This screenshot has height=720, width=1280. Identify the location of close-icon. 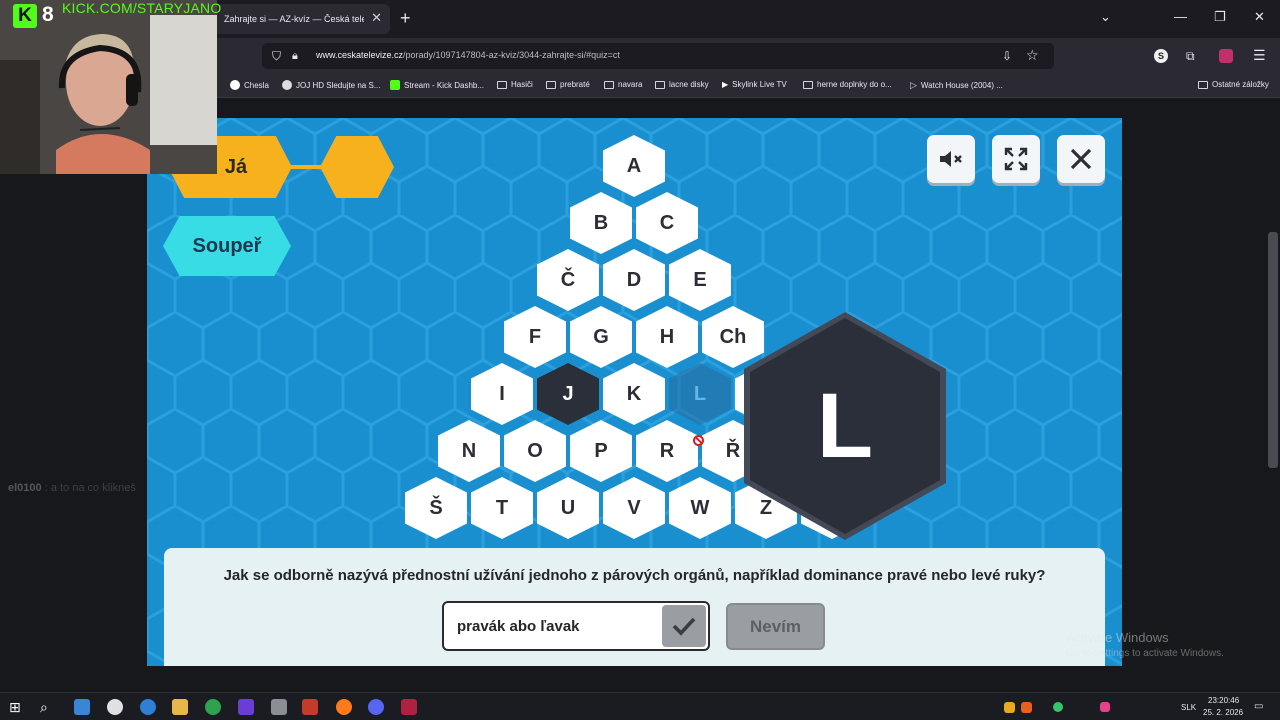
(1081, 159).